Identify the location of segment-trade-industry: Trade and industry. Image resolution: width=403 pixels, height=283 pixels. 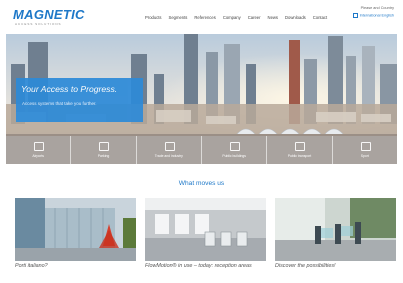
(169, 150).